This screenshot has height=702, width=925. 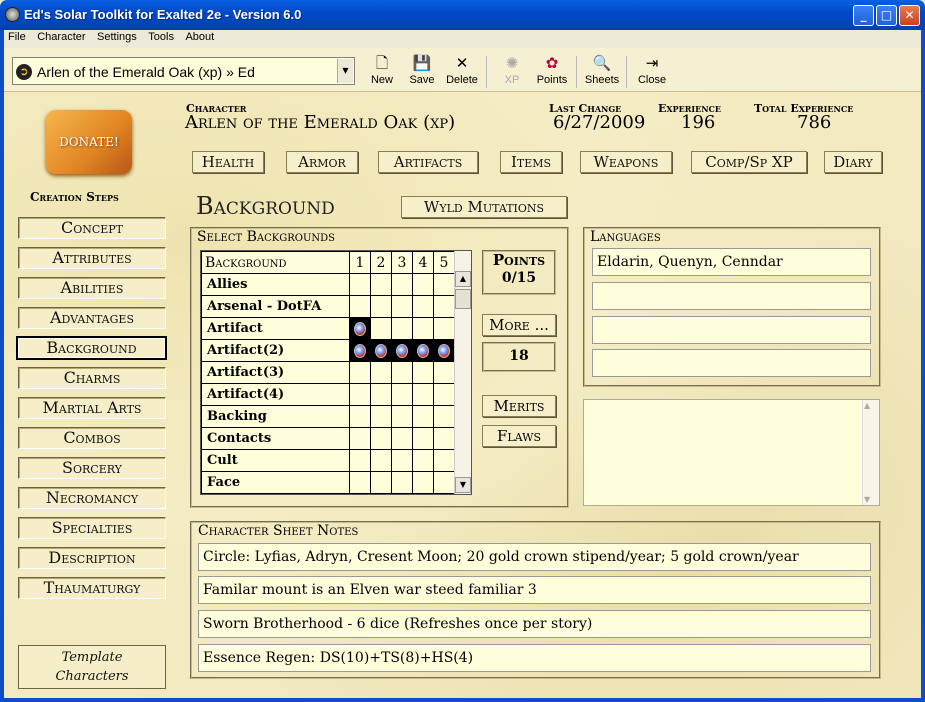 What do you see at coordinates (534, 658) in the screenshot?
I see `note-field: Essence Regen: DS(10)+TS(8)+HS(4)` at bounding box center [534, 658].